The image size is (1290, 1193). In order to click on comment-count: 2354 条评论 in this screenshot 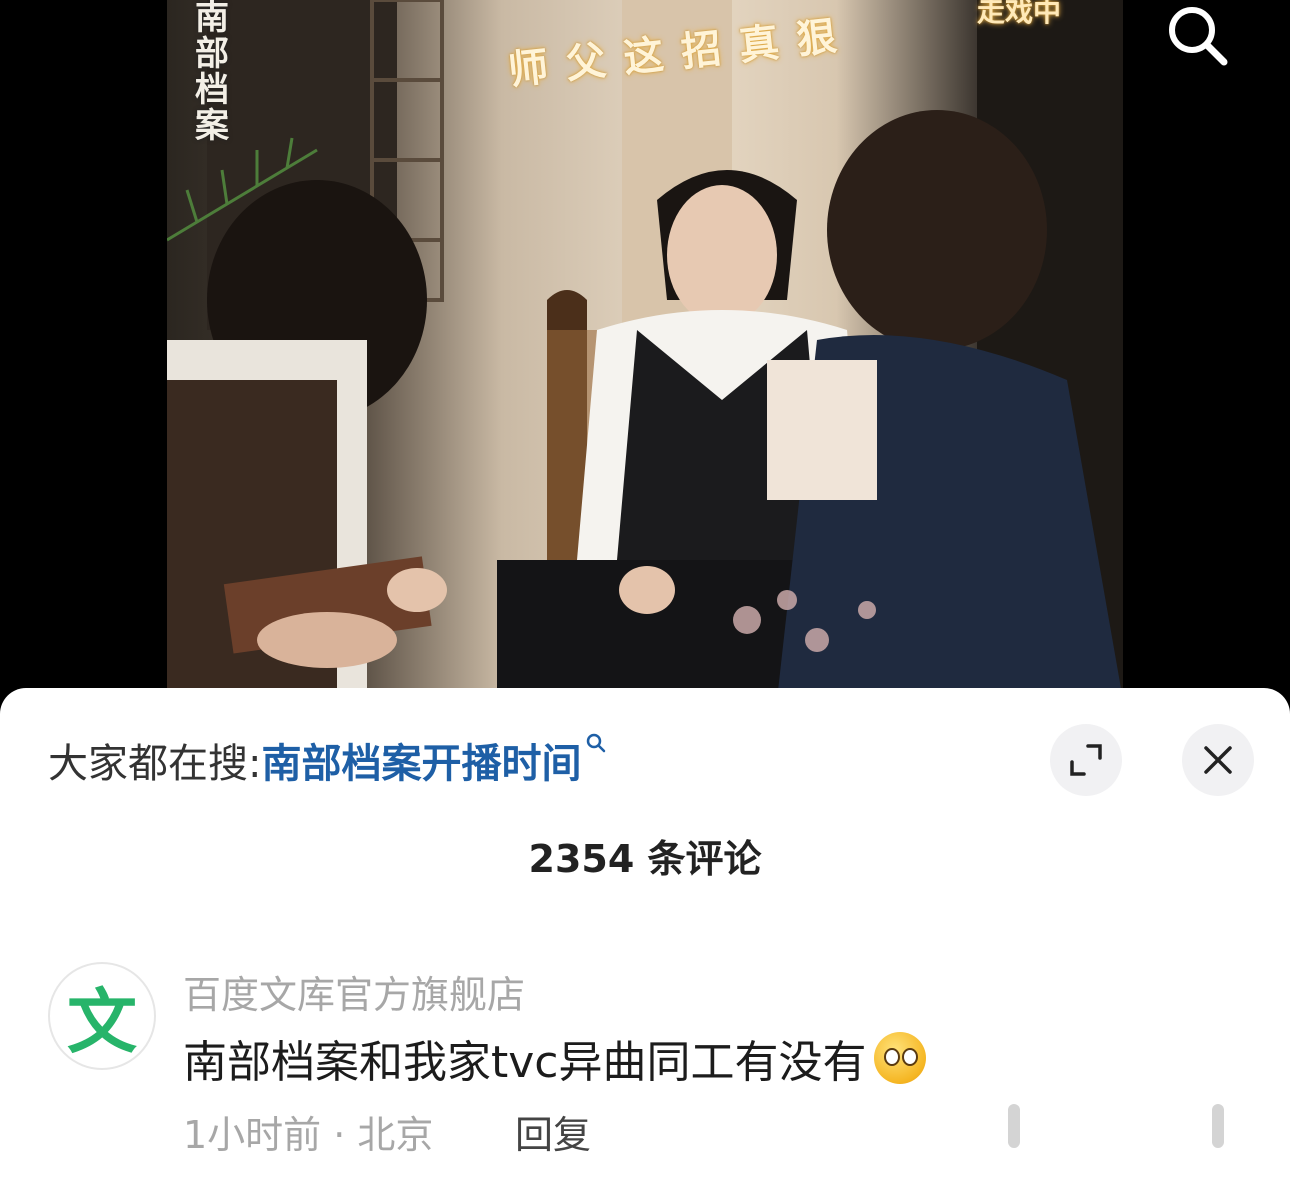, I will do `click(645, 859)`.